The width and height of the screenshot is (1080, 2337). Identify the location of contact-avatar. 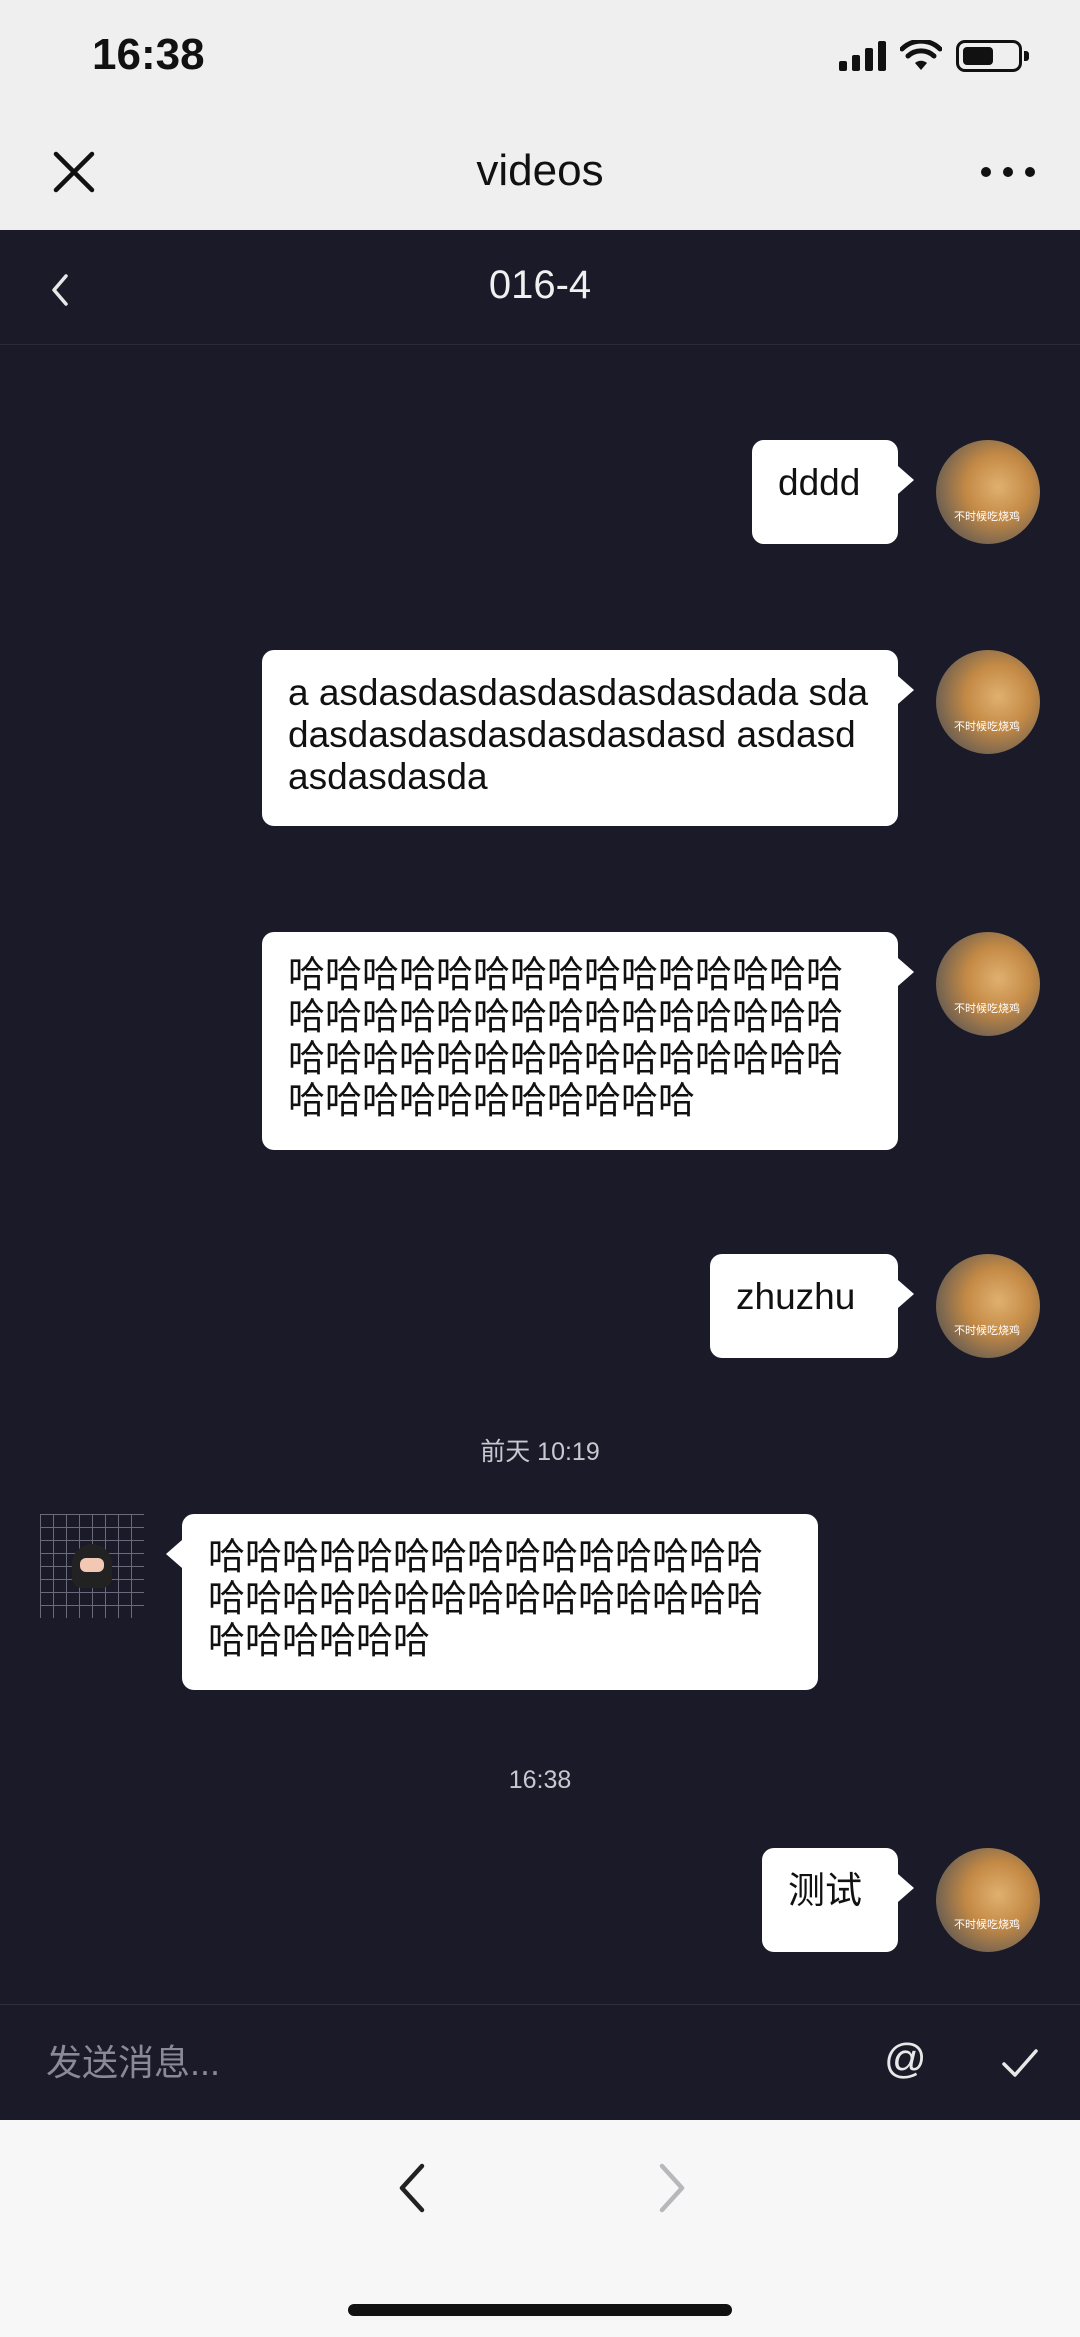
(92, 1566).